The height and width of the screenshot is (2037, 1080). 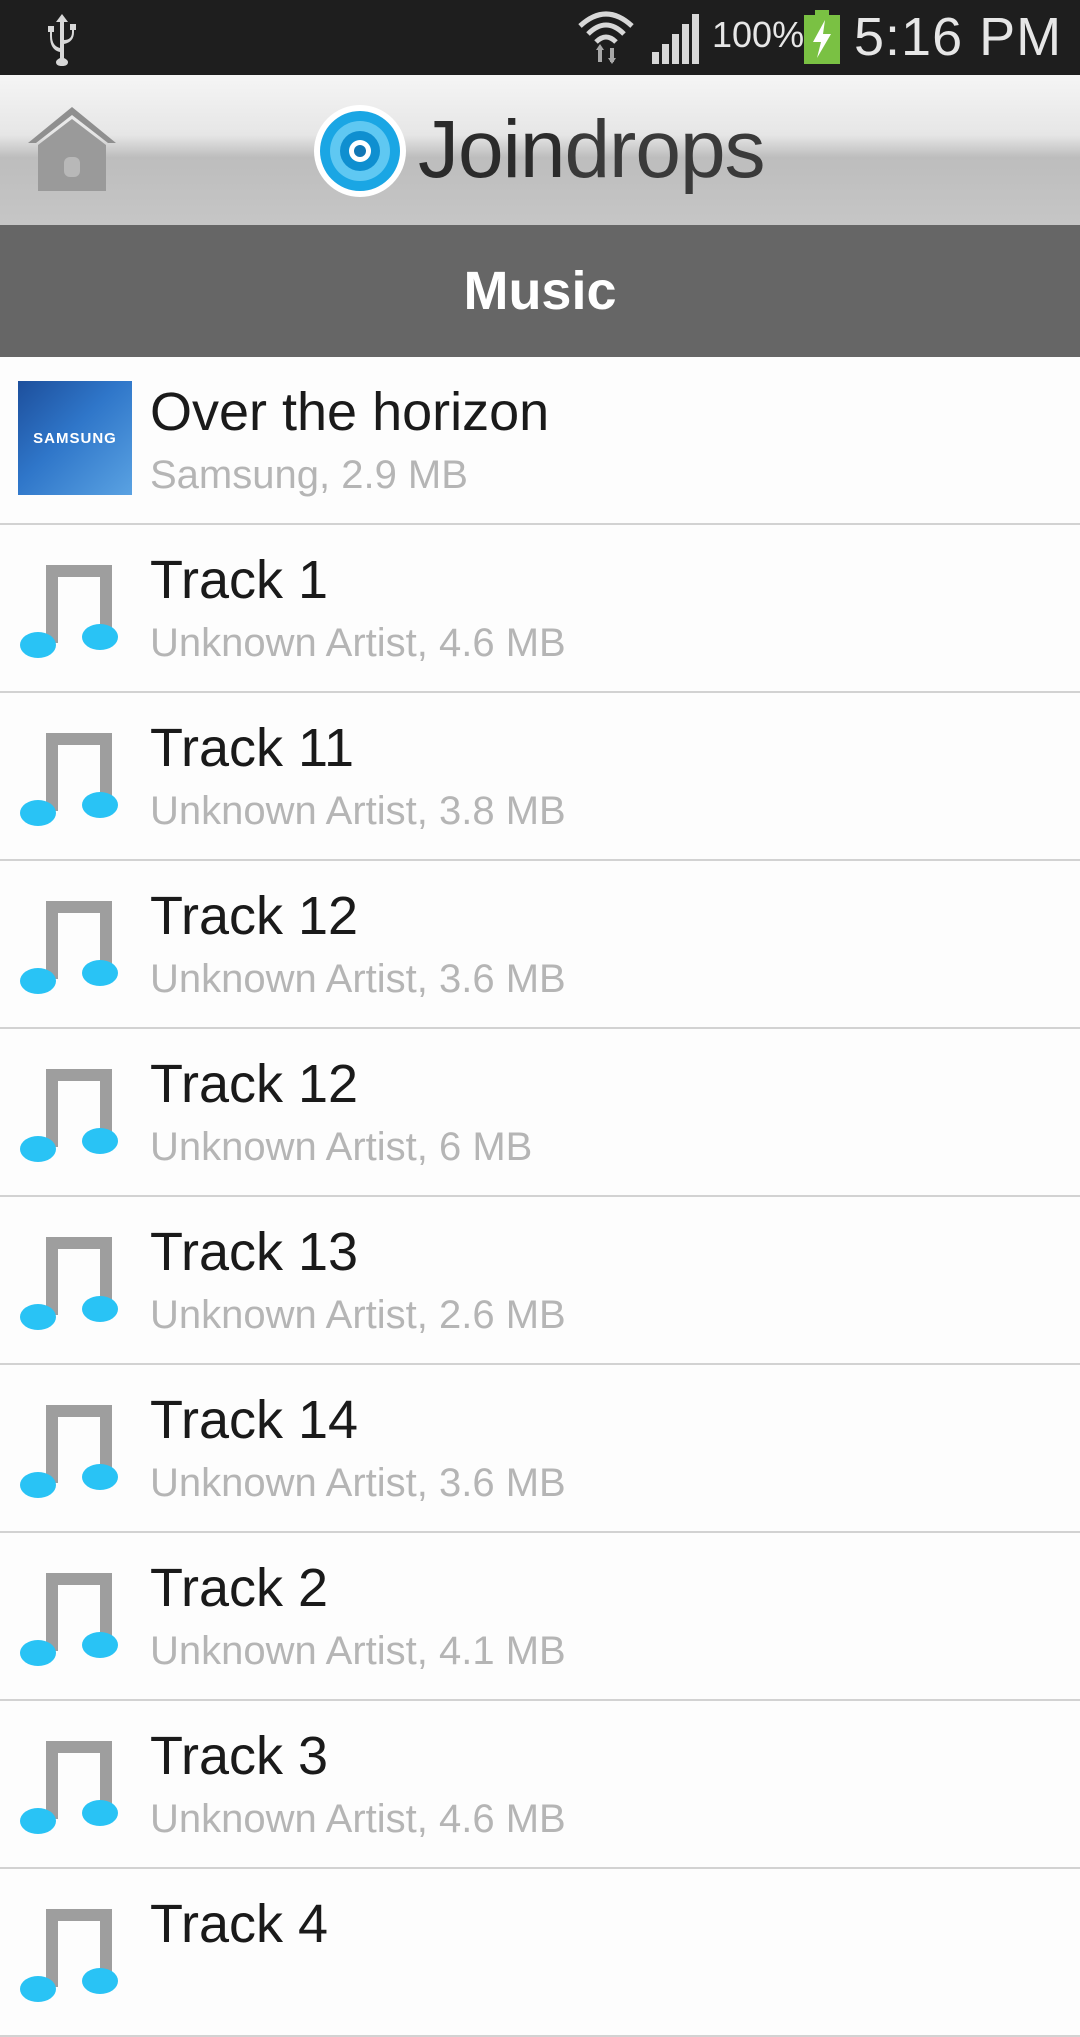 What do you see at coordinates (309, 475) in the screenshot?
I see `track-subtitle: Samsung, 2.9 MB` at bounding box center [309, 475].